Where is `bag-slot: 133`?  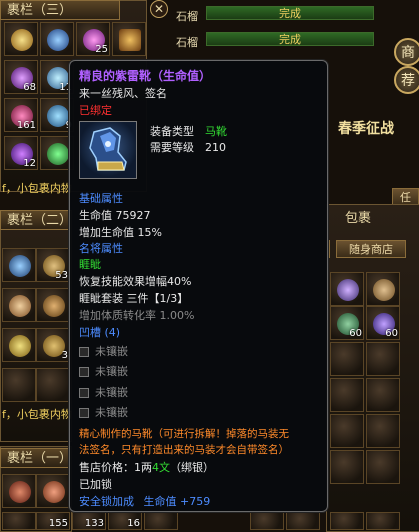
bag-slot: 133 is located at coordinates (89, 521).